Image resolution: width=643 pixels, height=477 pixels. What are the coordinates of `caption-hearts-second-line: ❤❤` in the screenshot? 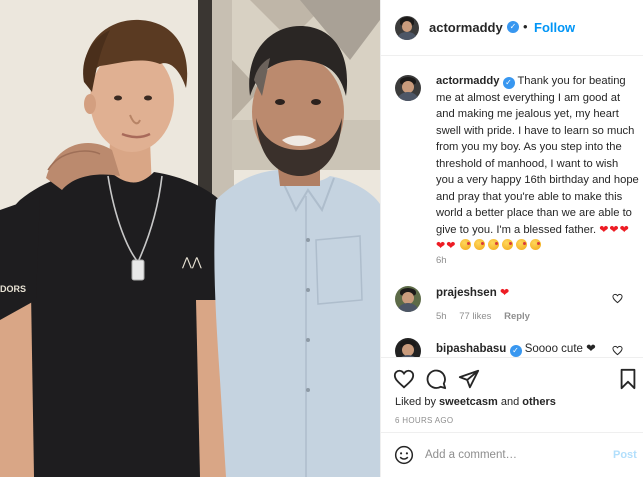 It's located at (446, 246).